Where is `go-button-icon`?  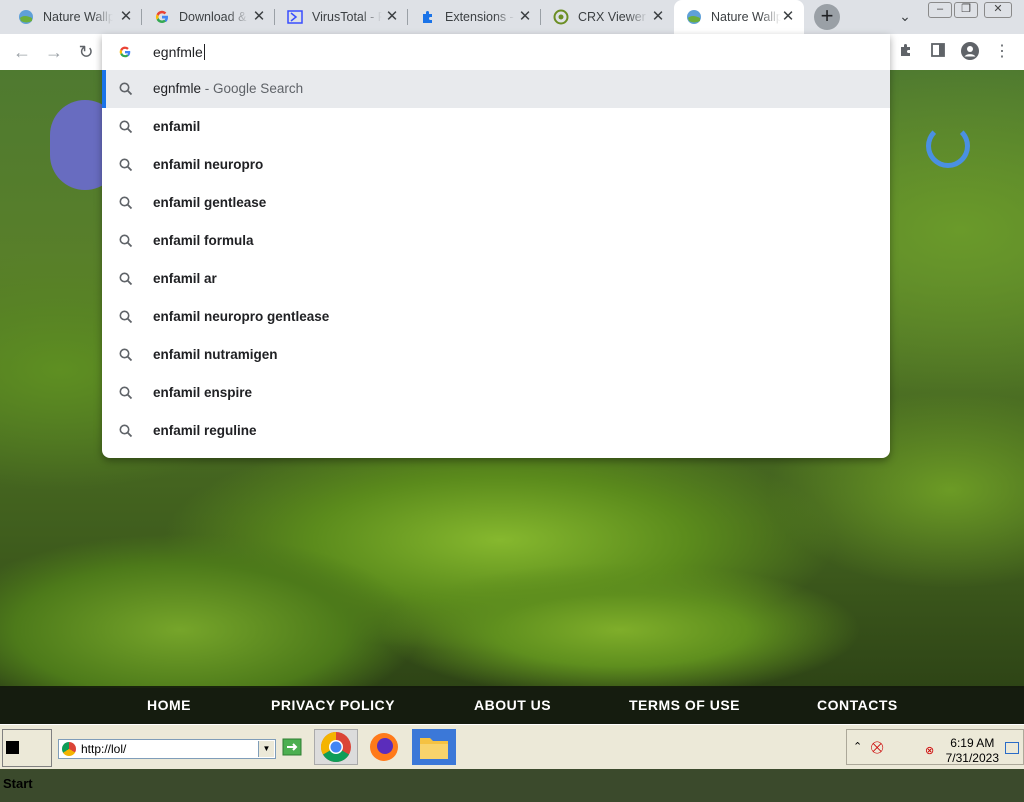
go-button-icon is located at coordinates (293, 747).